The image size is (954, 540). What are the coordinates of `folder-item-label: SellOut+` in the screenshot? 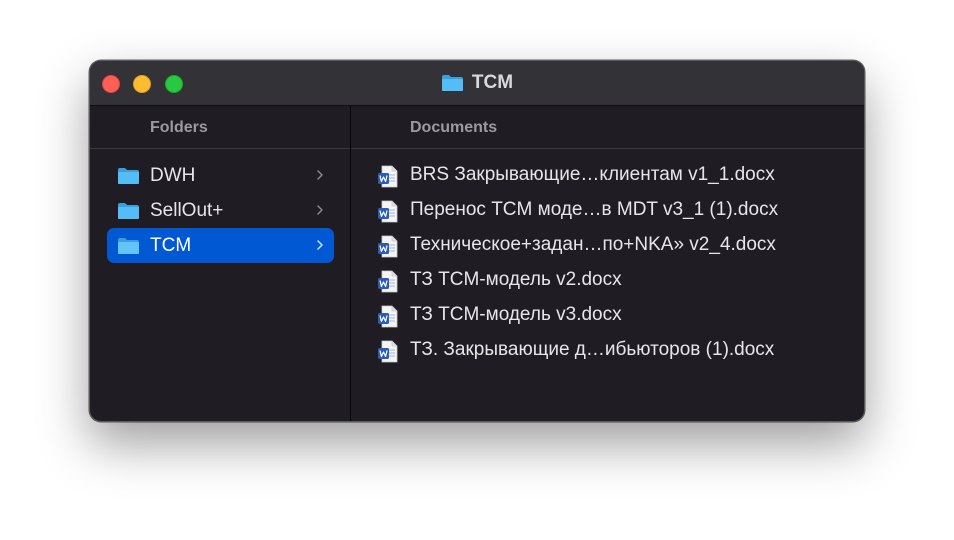 It's located at (187, 210).